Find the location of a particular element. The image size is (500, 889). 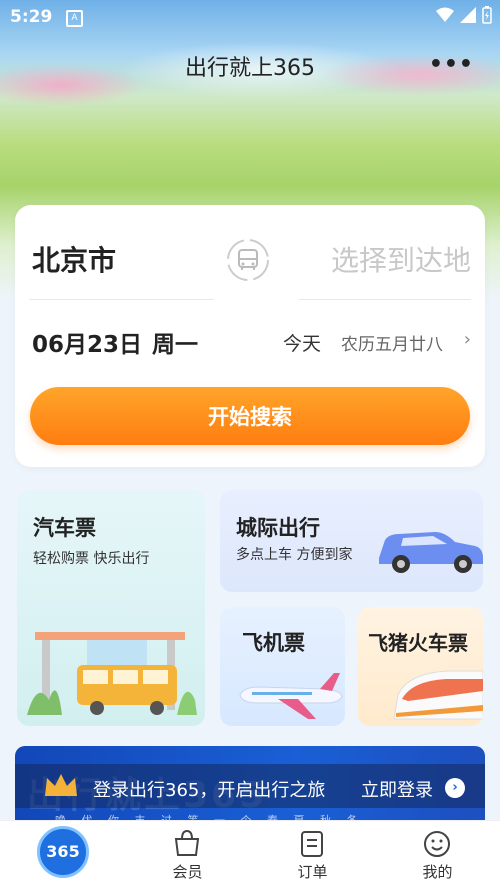

destination-city: 选择到达地 is located at coordinates (401, 259).